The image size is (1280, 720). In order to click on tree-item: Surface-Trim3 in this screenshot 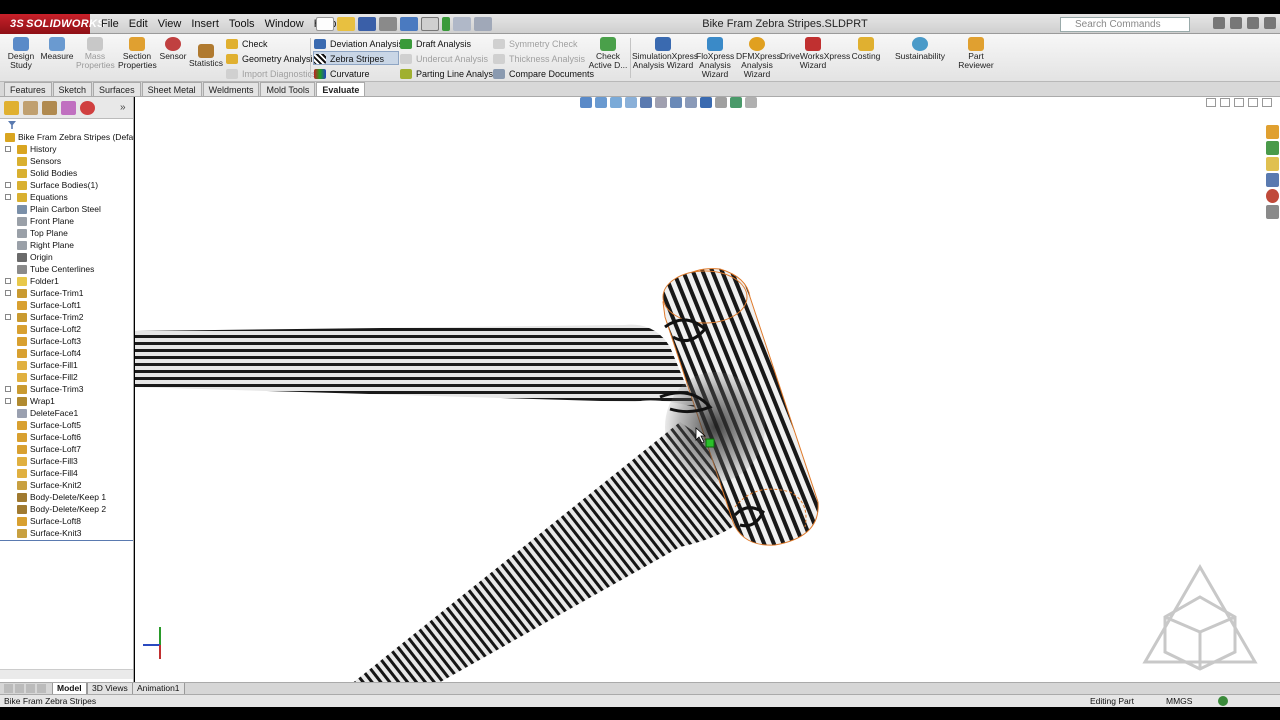, I will do `click(66, 389)`.